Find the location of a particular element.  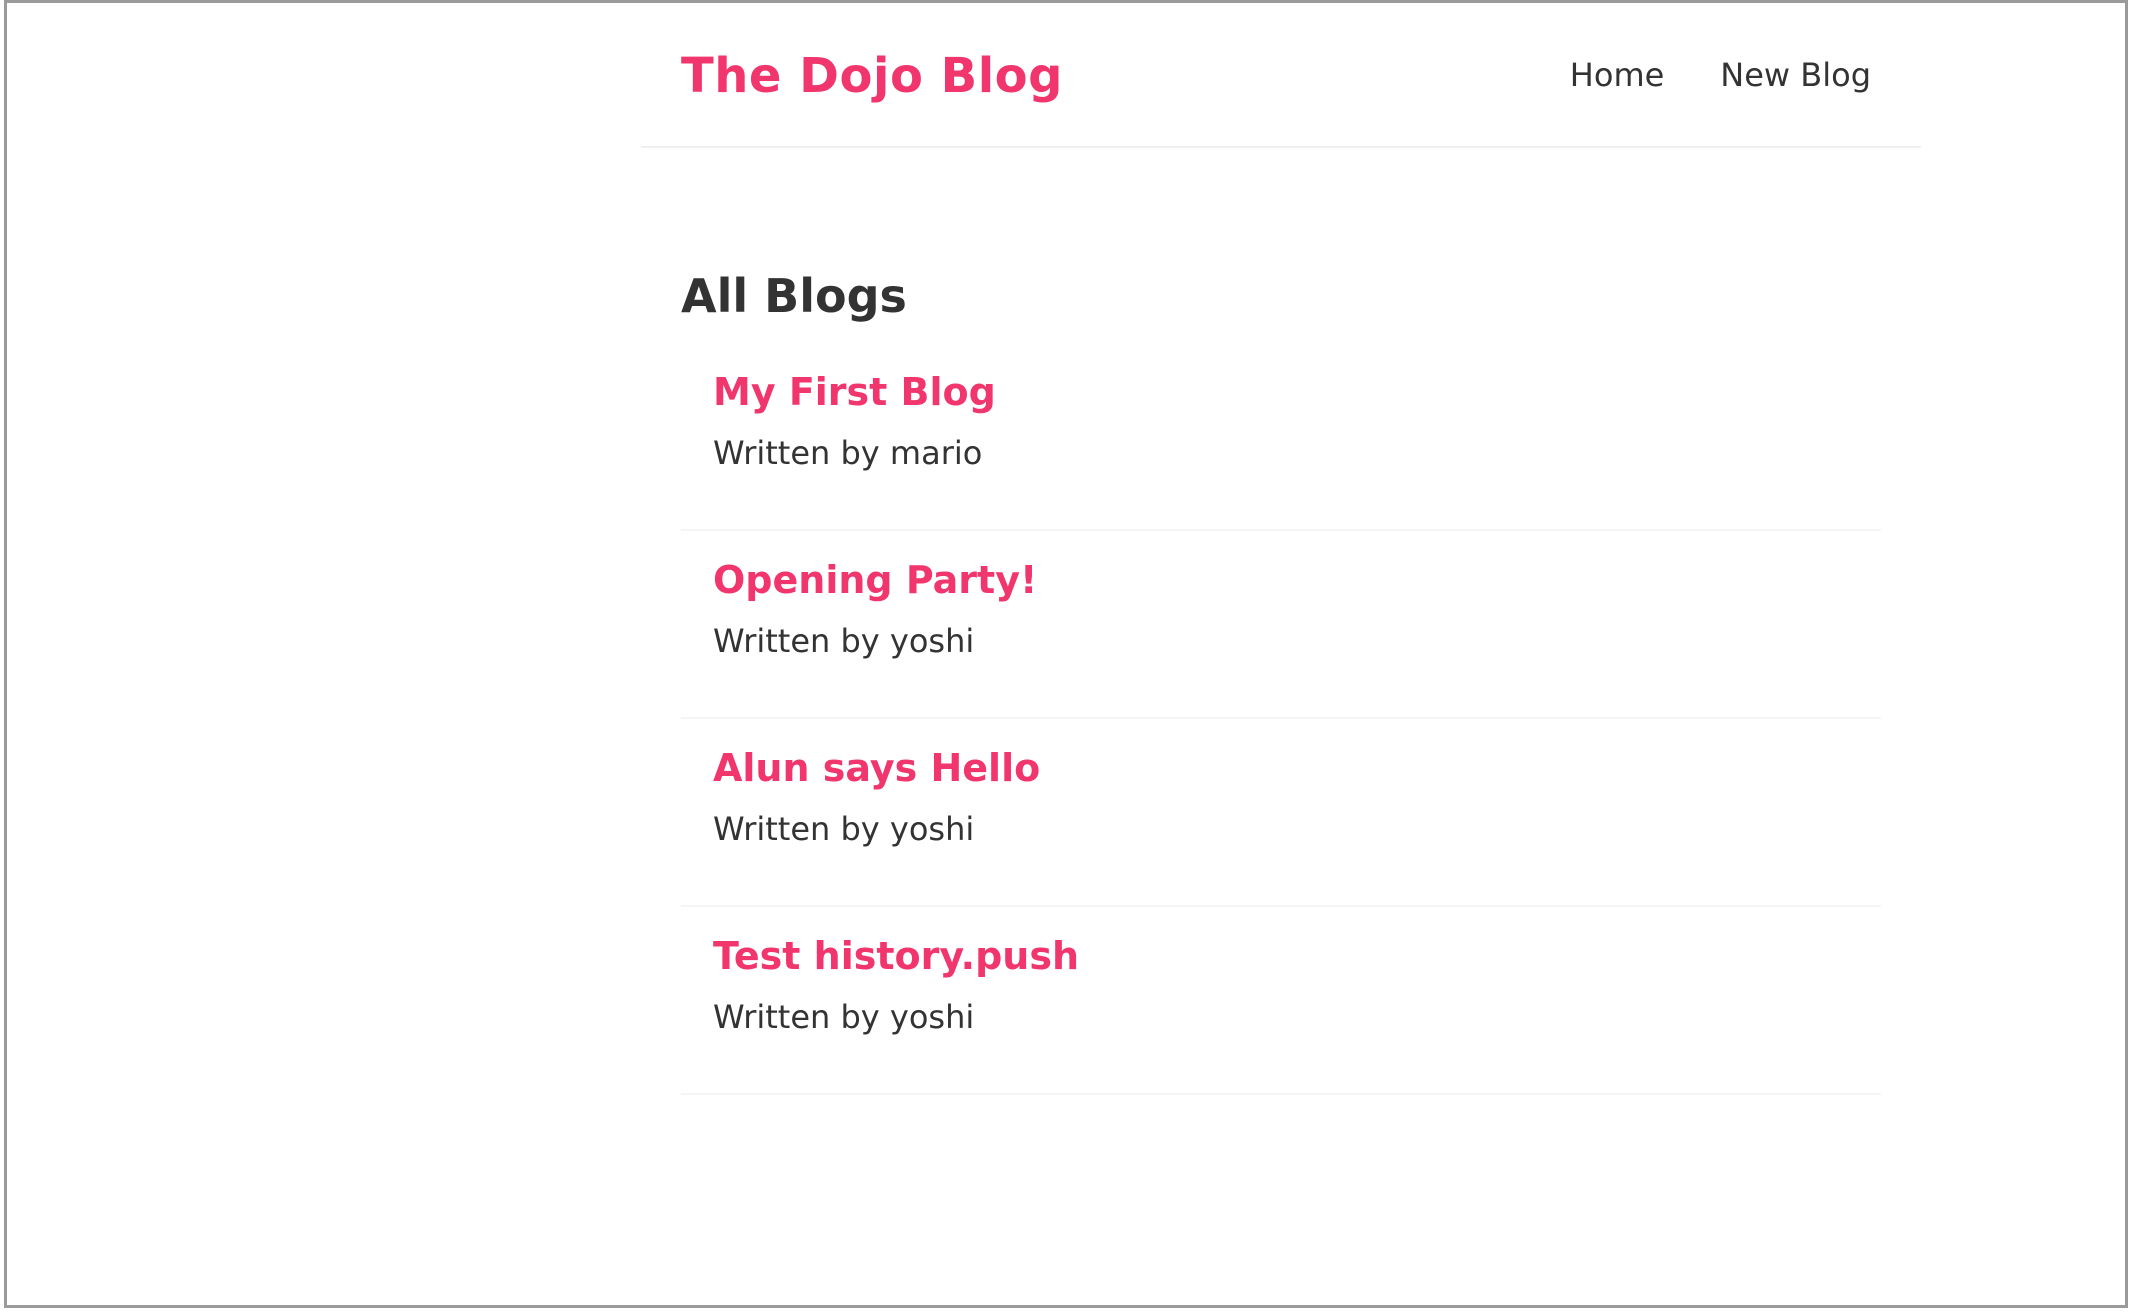

blog-preview-item: Opening Party! Written by yoshi is located at coordinates (1281, 626).